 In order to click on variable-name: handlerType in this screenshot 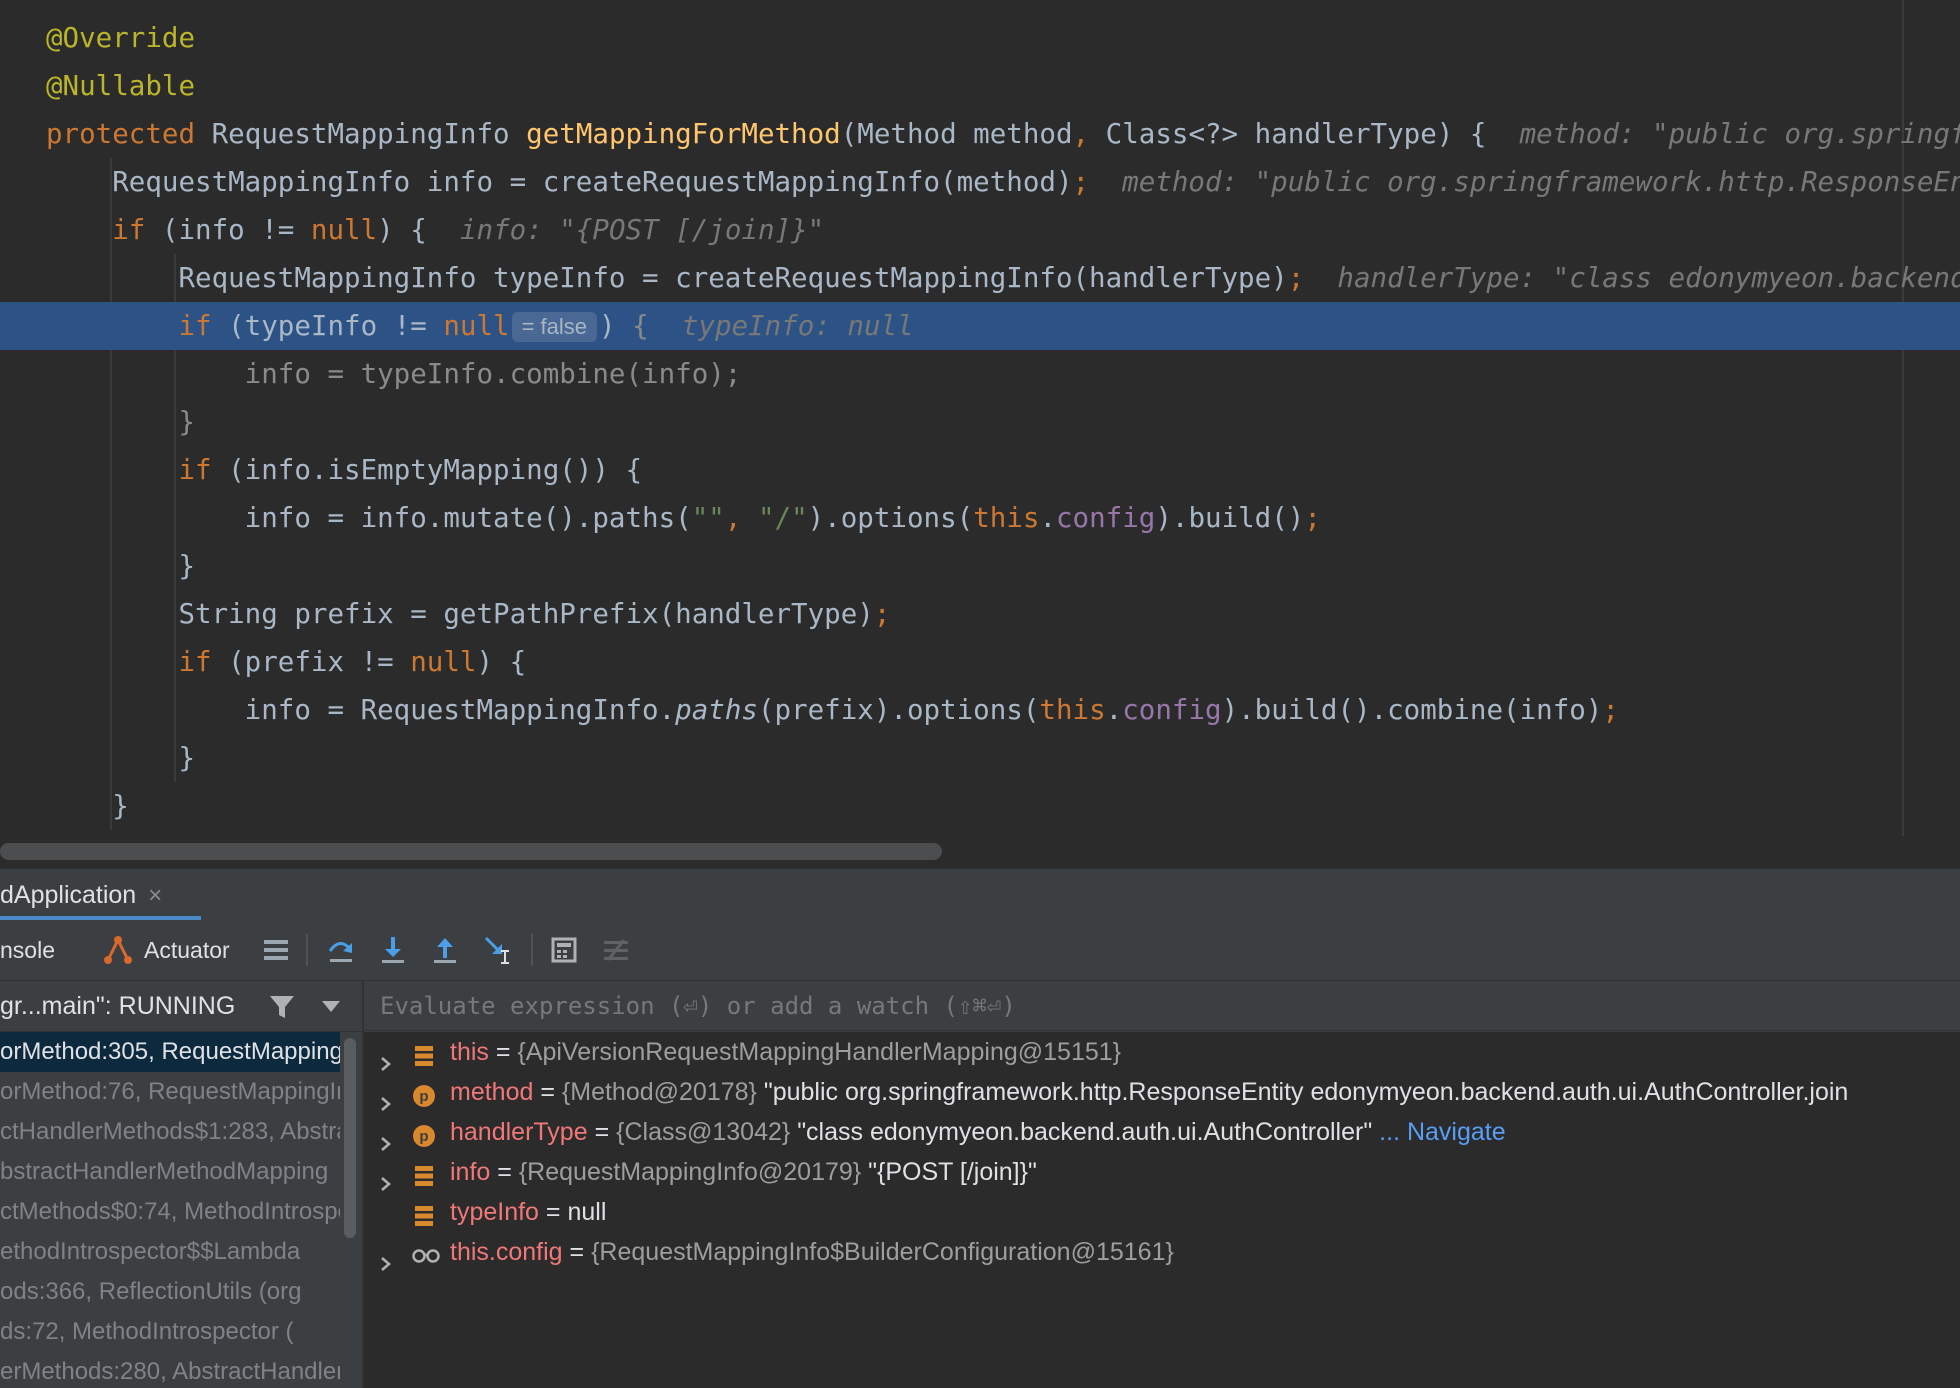, I will do `click(519, 1132)`.